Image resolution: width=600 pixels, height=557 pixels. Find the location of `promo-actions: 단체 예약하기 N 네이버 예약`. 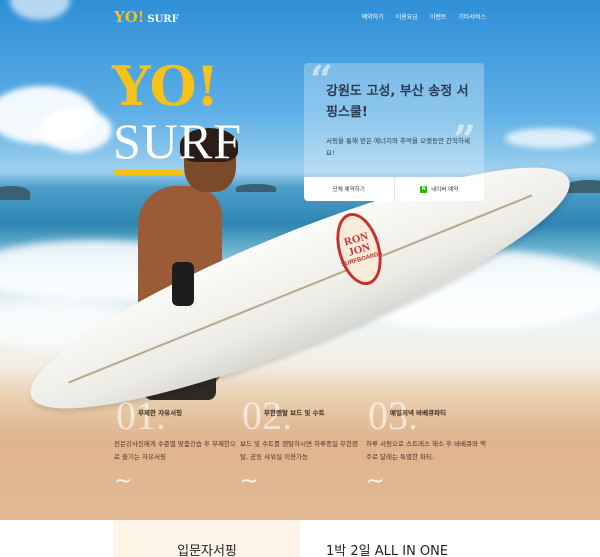

promo-actions: 단체 예약하기 N 네이버 예약 is located at coordinates (394, 189).